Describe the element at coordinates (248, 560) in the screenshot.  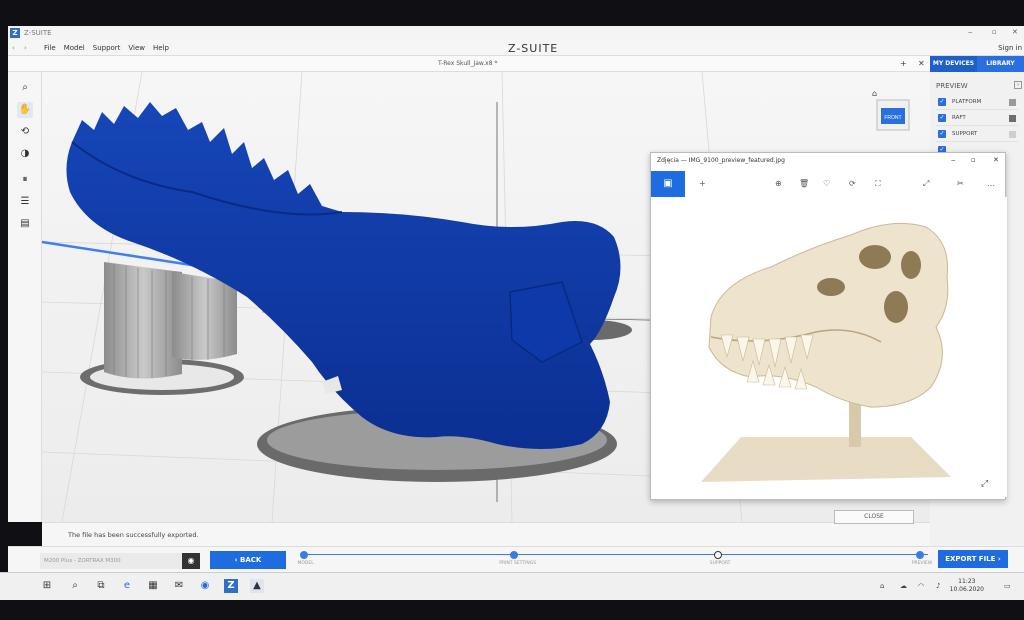
I see `back-button: ‹ BACK` at that location.